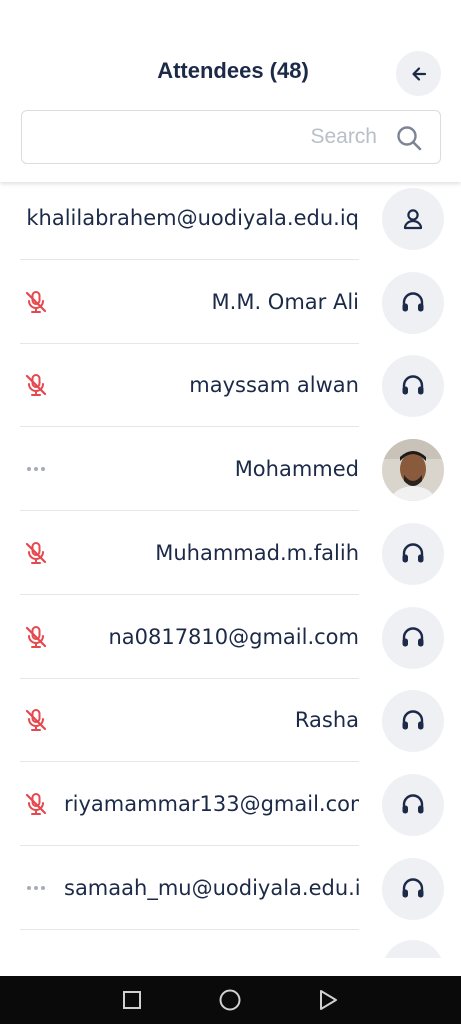  I want to click on search-placeholder: Search, so click(343, 136).